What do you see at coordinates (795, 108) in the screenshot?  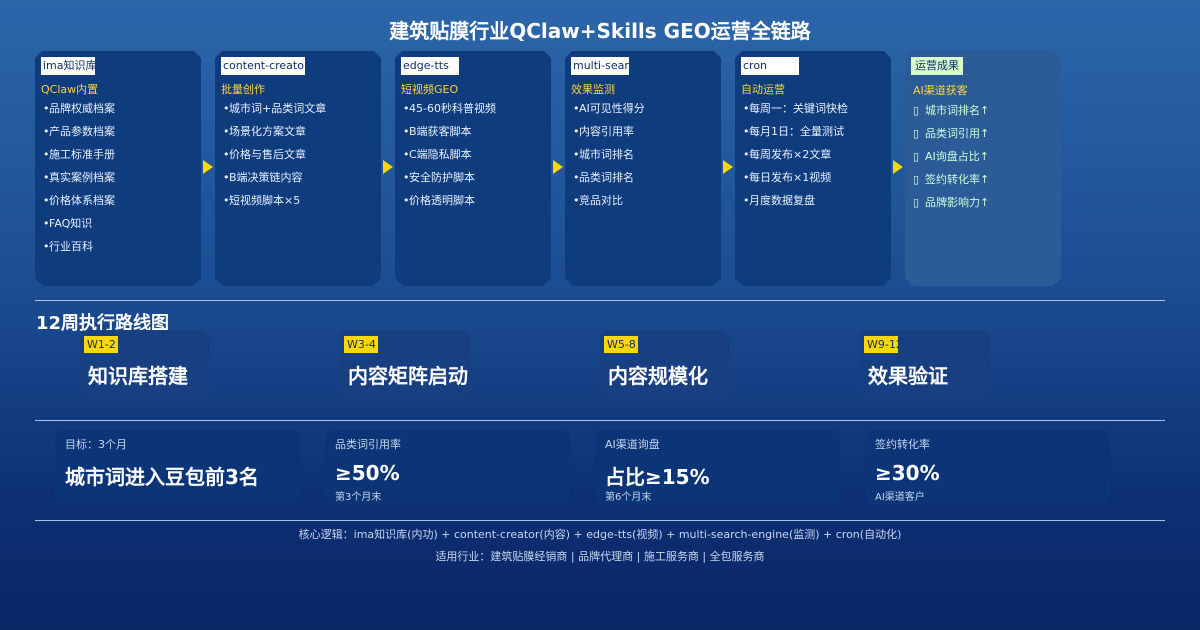 I see `list-item: •每周一：关键词快检` at bounding box center [795, 108].